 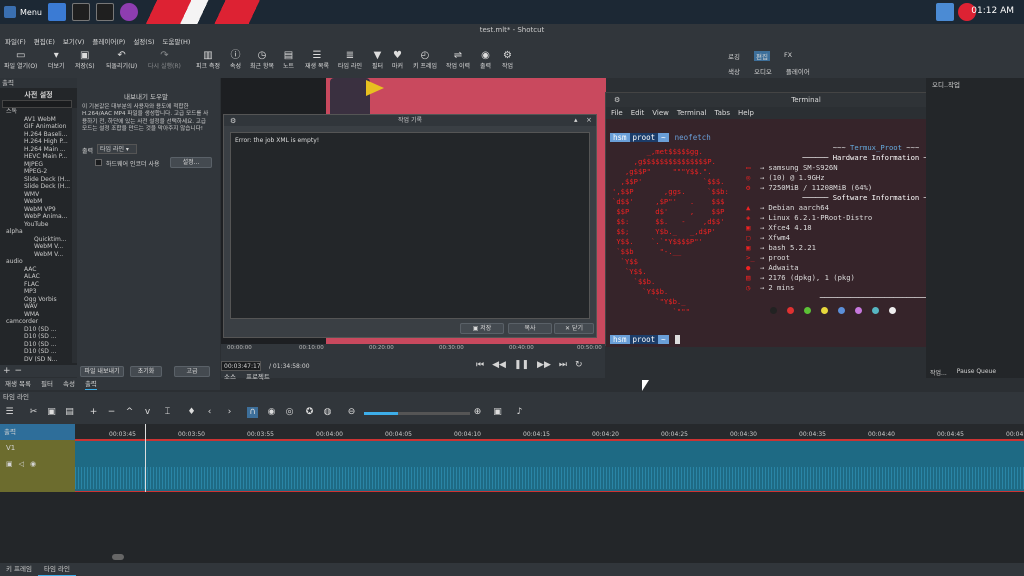 What do you see at coordinates (579, 365) in the screenshot?
I see `loop-icon: ↻` at bounding box center [579, 365].